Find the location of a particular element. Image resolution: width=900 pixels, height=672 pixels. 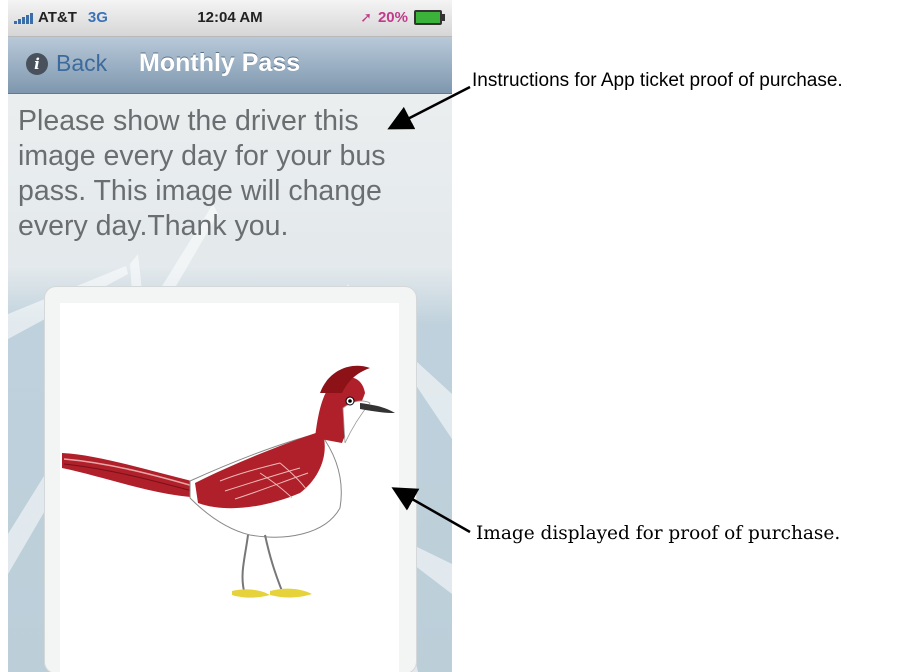

location-arrow-icon: ➚ is located at coordinates (366, 17).